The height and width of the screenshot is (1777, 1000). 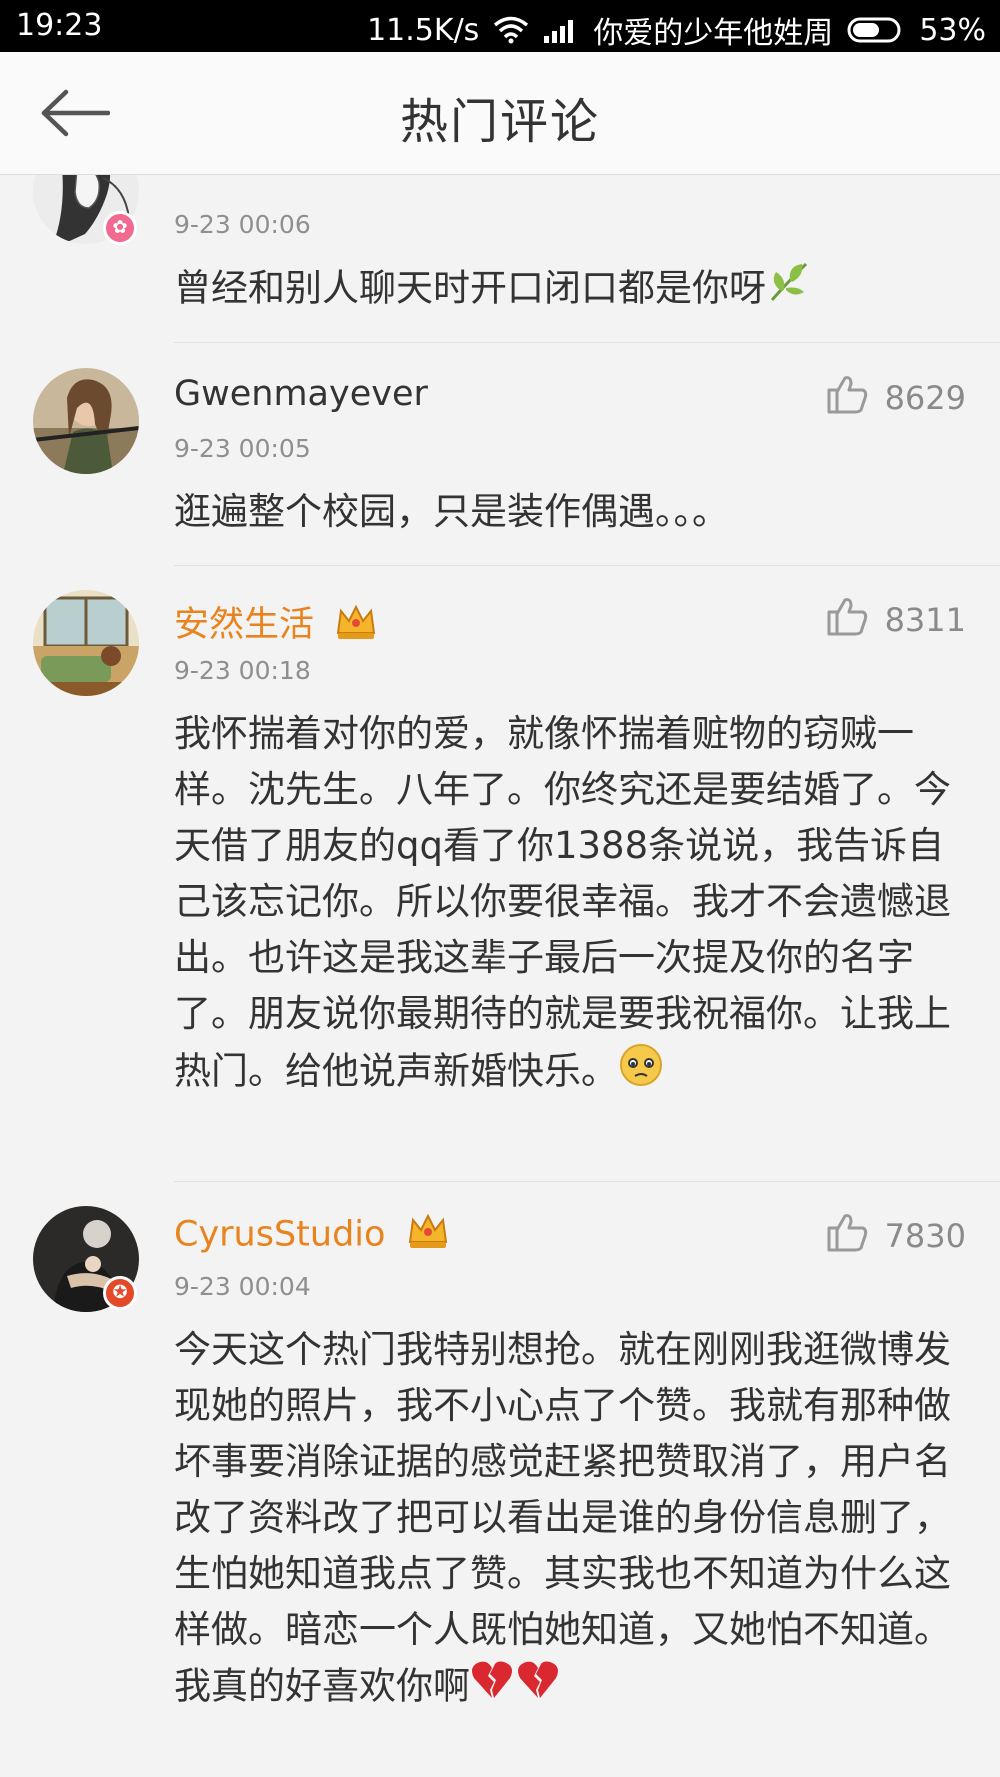 What do you see at coordinates (499, 122) in the screenshot?
I see `page-title: 热门评论` at bounding box center [499, 122].